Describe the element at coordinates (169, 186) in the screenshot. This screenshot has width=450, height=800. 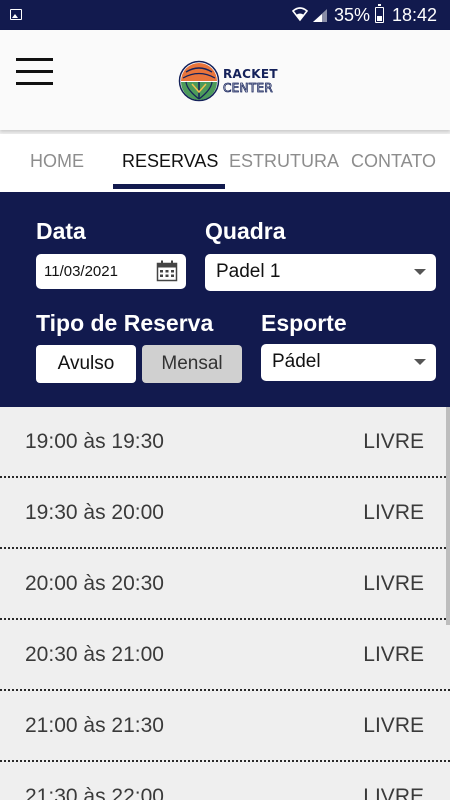
I see `active-tab-indicator` at that location.